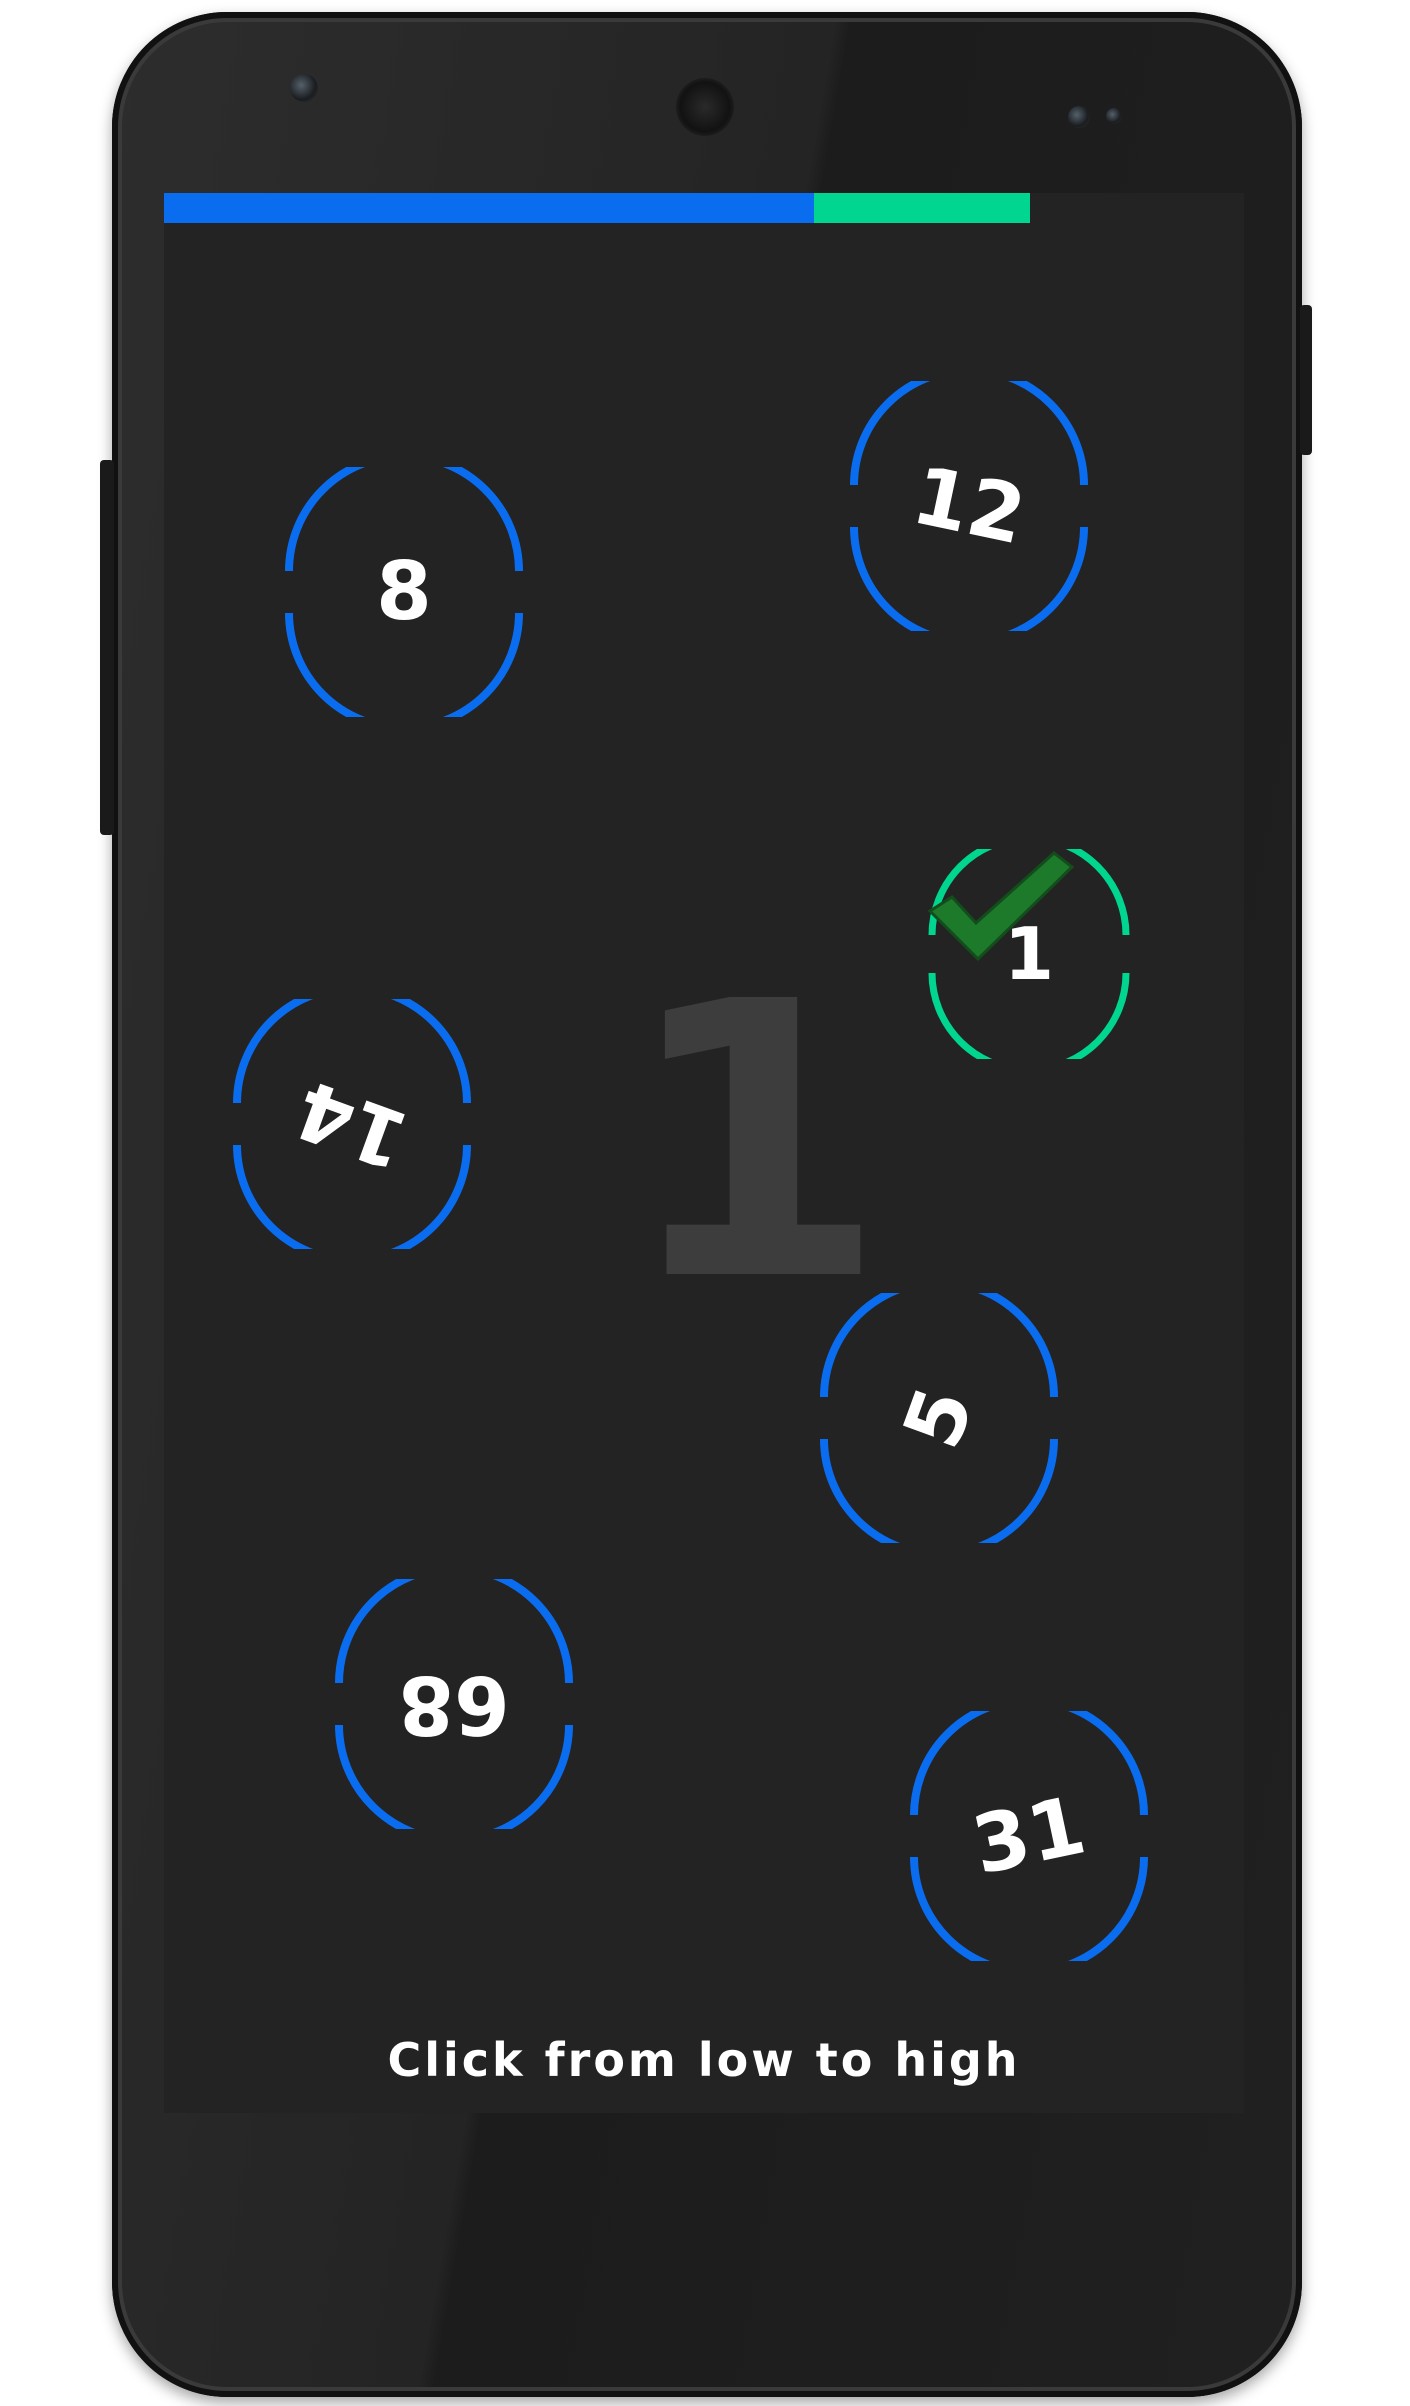 This screenshot has height=2406, width=1410. I want to click on number-ball: 12, so click(969, 506).